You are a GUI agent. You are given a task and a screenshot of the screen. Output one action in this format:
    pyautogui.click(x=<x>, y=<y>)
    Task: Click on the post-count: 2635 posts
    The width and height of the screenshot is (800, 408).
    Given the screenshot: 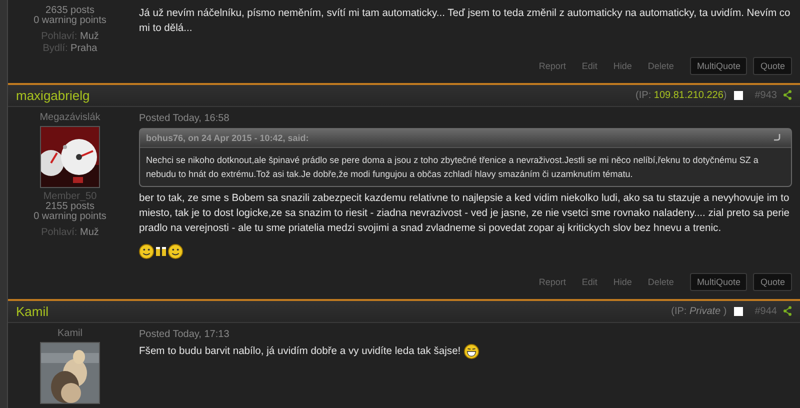 What is the action you would take?
    pyautogui.click(x=70, y=11)
    